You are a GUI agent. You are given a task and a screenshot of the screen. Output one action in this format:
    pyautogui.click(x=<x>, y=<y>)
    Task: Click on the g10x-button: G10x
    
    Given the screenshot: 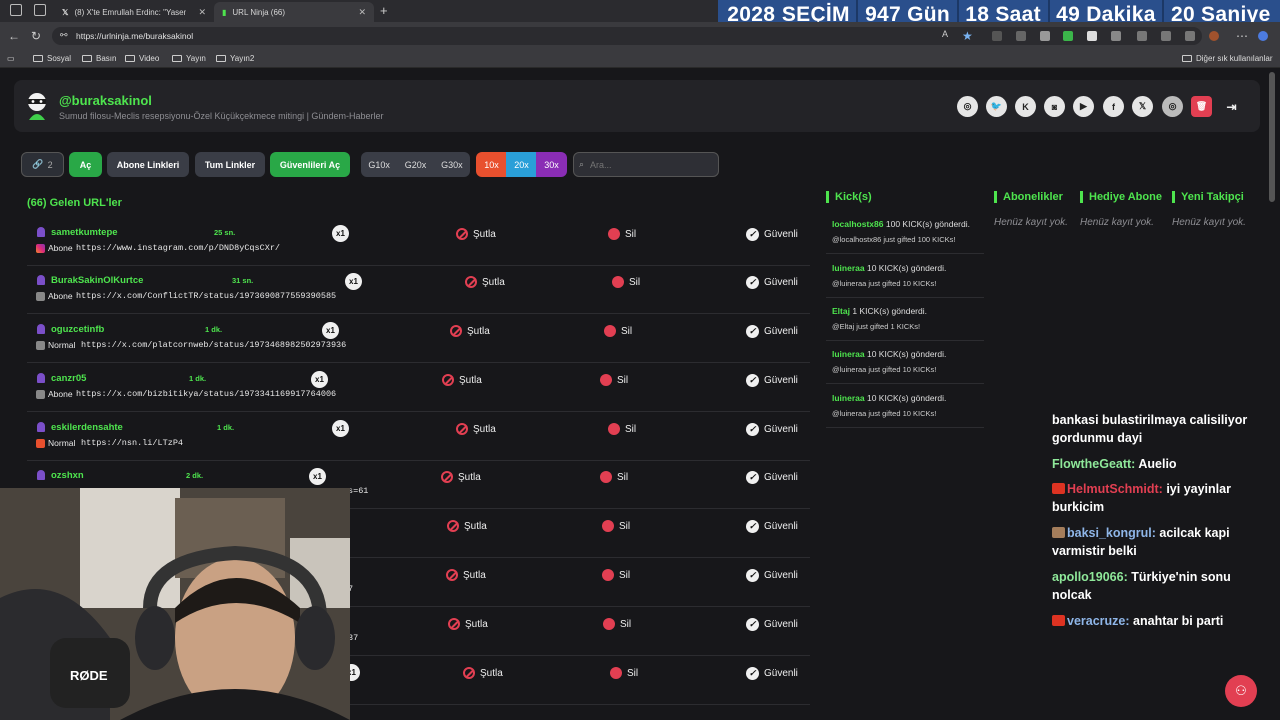 What is the action you would take?
    pyautogui.click(x=379, y=165)
    